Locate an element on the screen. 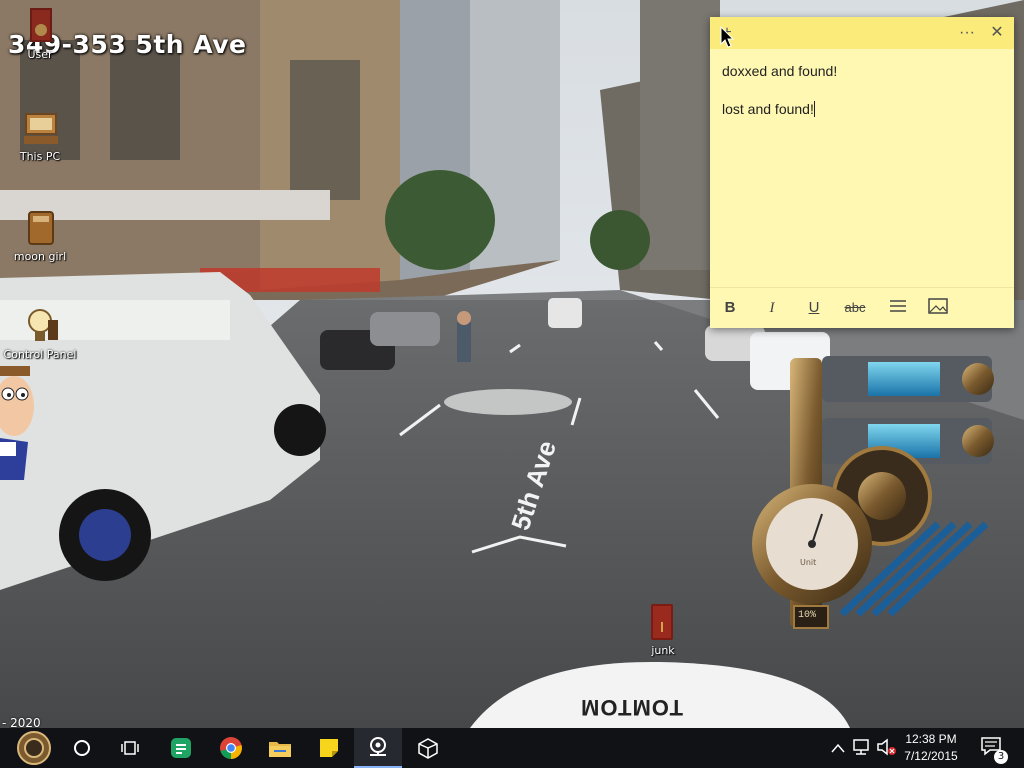 This screenshot has width=1024, height=768. clock-date: 7/12/2015 is located at coordinates (931, 756).